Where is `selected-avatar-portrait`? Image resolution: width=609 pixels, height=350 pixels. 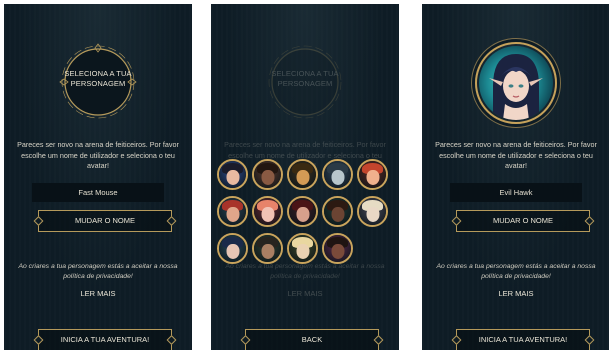
selected-avatar-portrait is located at coordinates (516, 83).